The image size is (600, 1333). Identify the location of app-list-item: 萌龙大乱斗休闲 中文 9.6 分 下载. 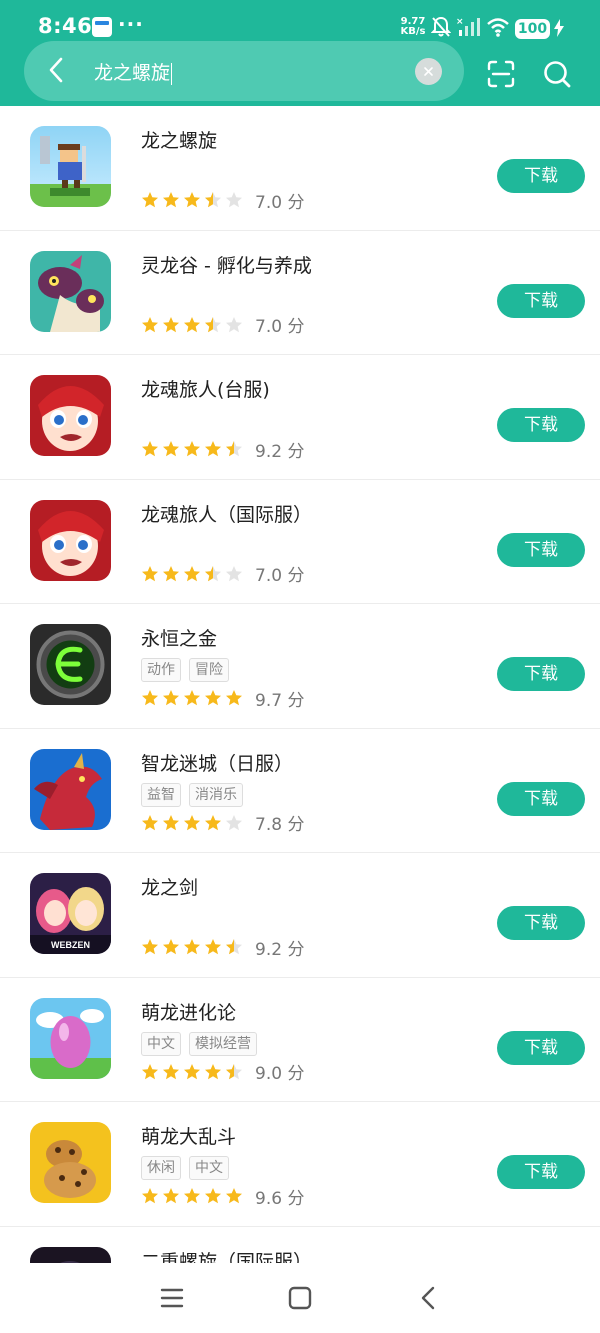
(300, 1164).